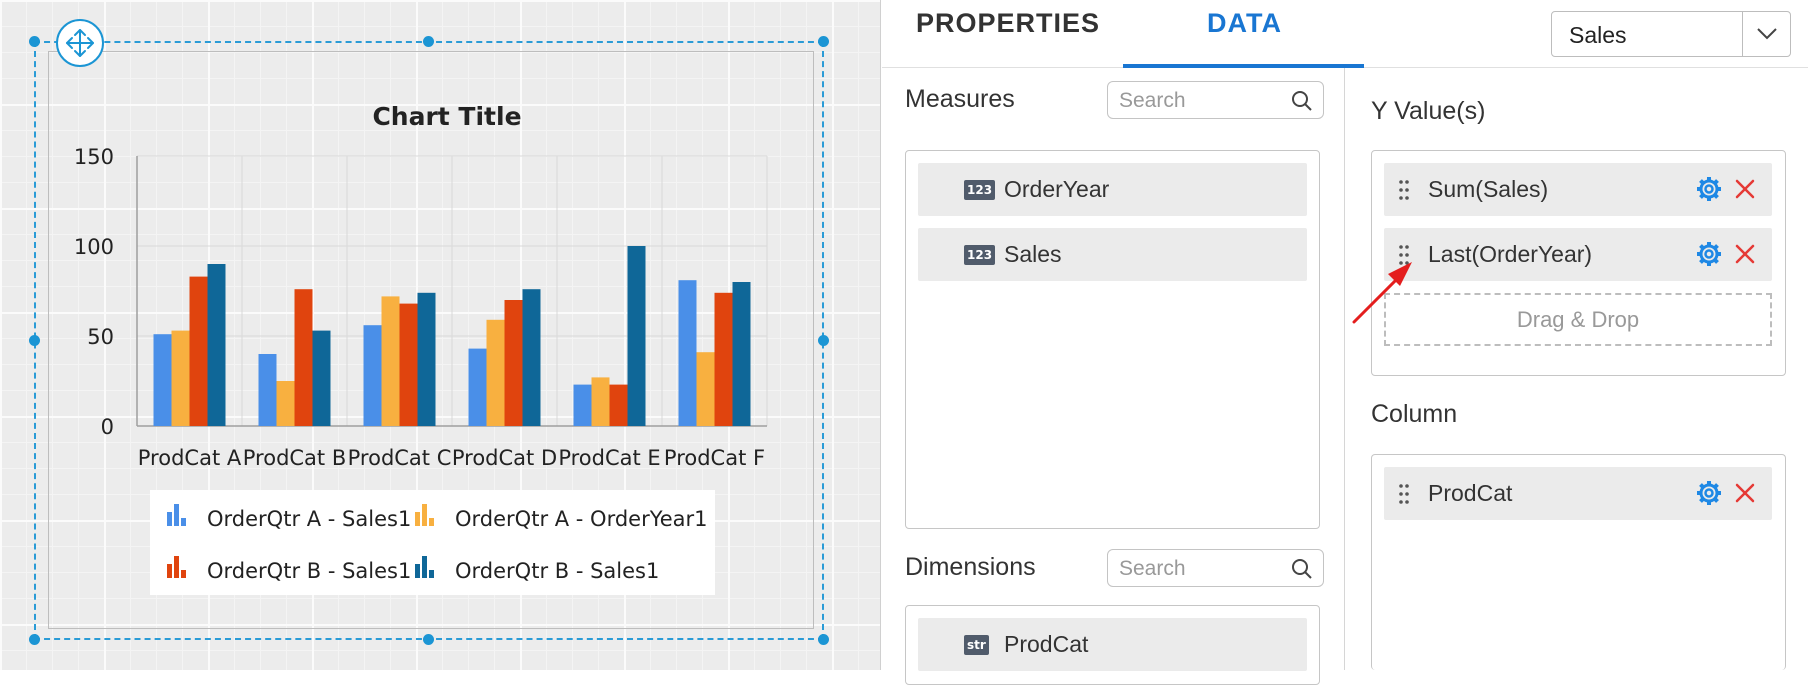  Describe the element at coordinates (1057, 189) in the screenshot. I see `measure-label: OrderYear` at that location.